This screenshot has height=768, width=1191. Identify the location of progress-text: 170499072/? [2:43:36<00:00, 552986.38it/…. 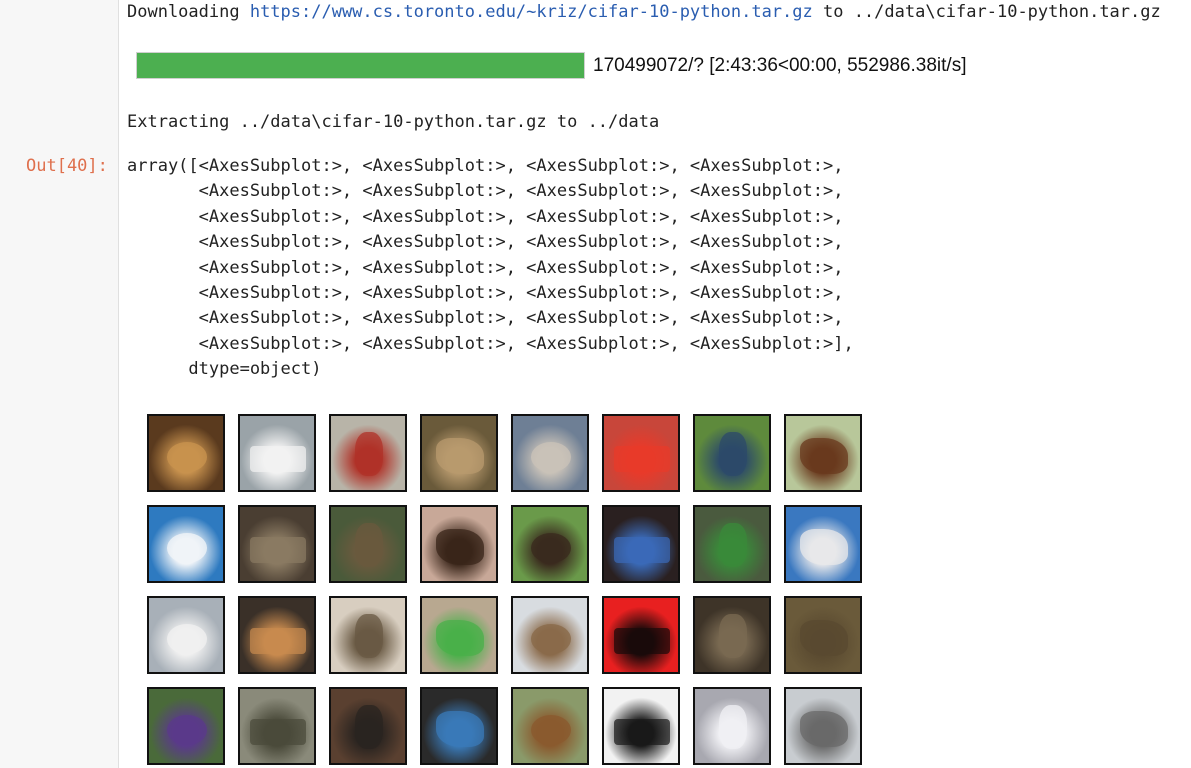
(780, 65).